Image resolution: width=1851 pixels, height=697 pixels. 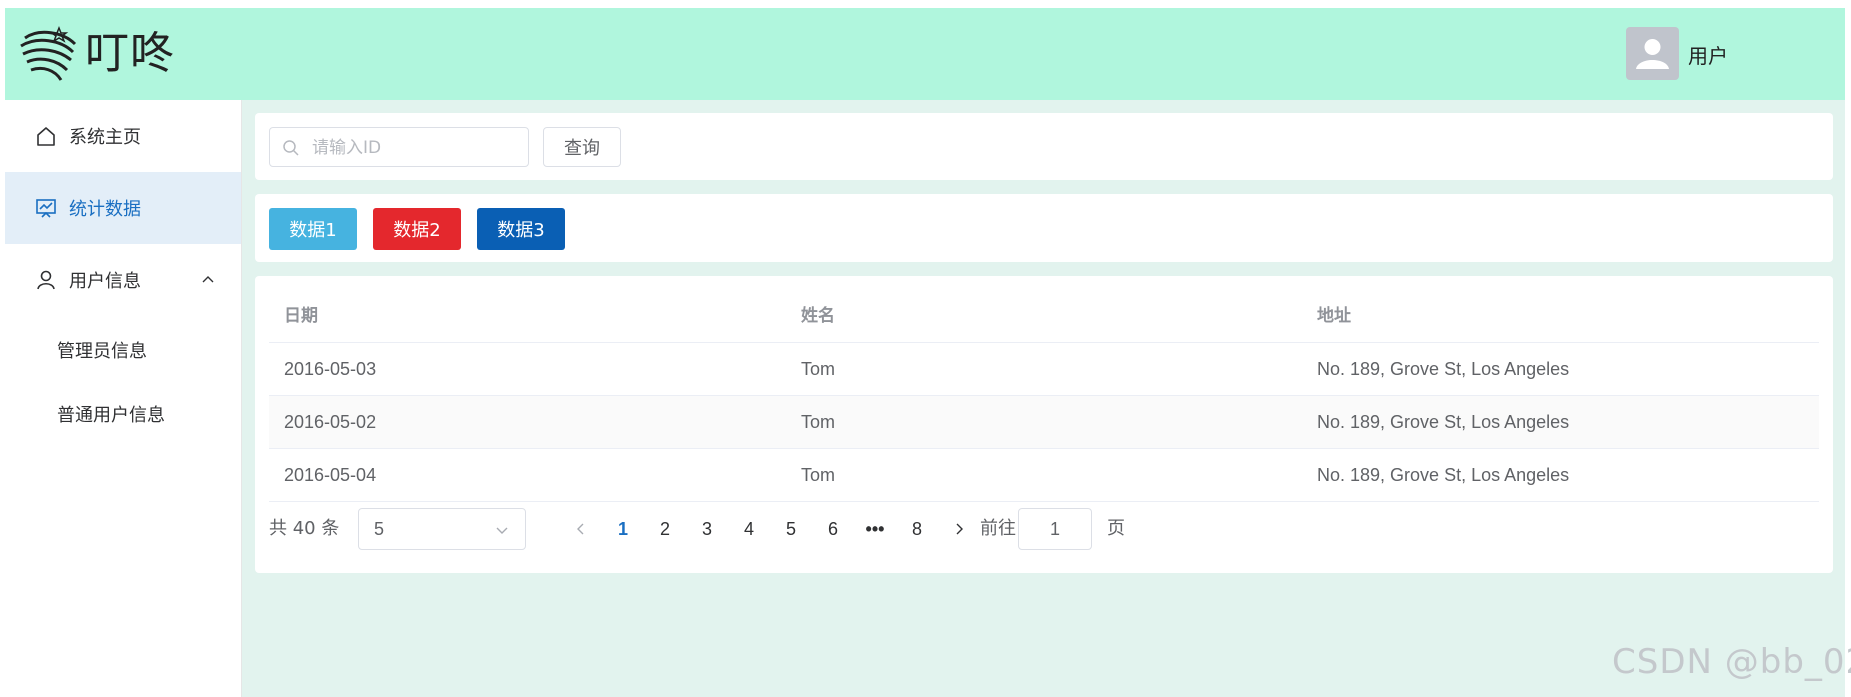 I want to click on search-card: 查询, so click(x=1044, y=146).